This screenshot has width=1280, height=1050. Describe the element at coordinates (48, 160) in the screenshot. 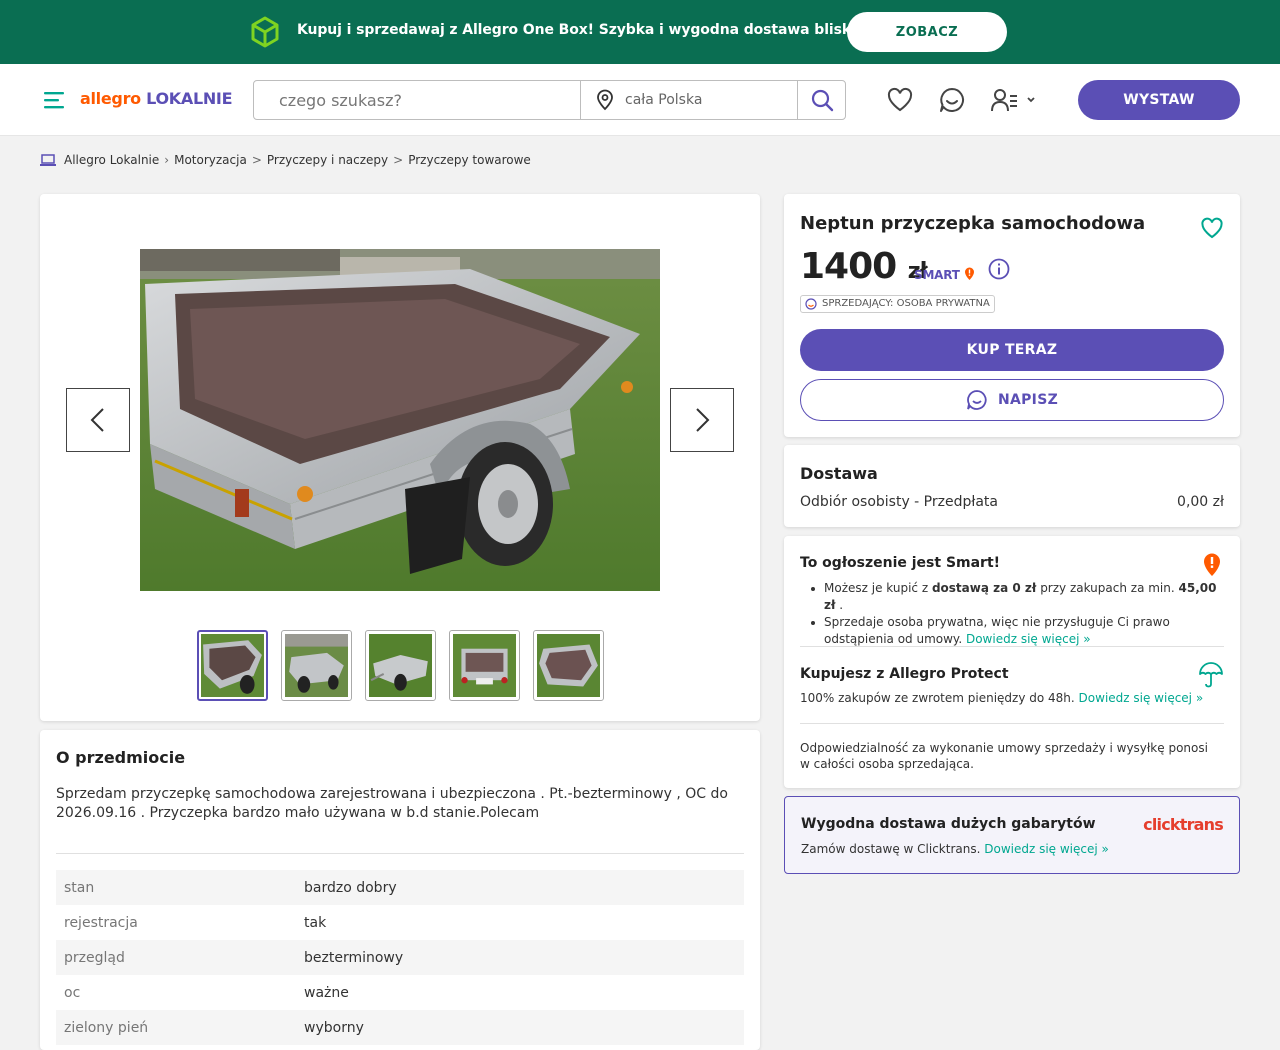

I see `laptop-icon` at that location.